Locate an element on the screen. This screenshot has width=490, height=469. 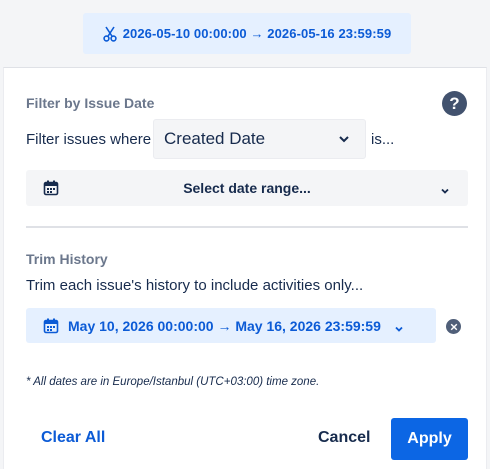
trim-section-title: Trim History is located at coordinates (67, 259).